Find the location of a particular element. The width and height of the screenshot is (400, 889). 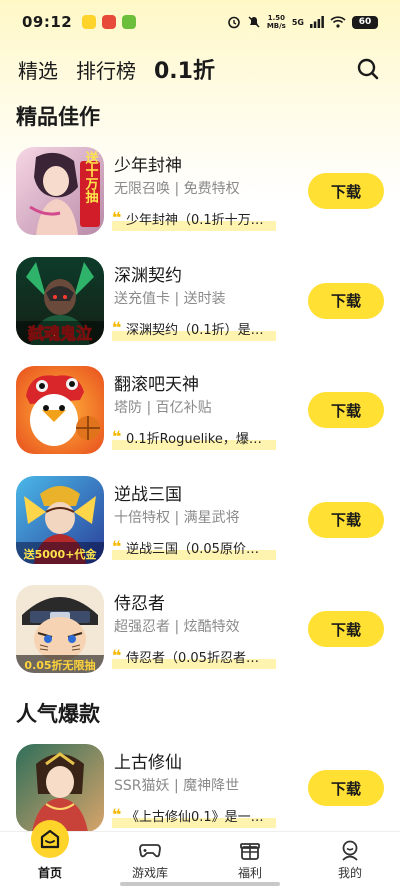

signal-icon is located at coordinates (317, 22).